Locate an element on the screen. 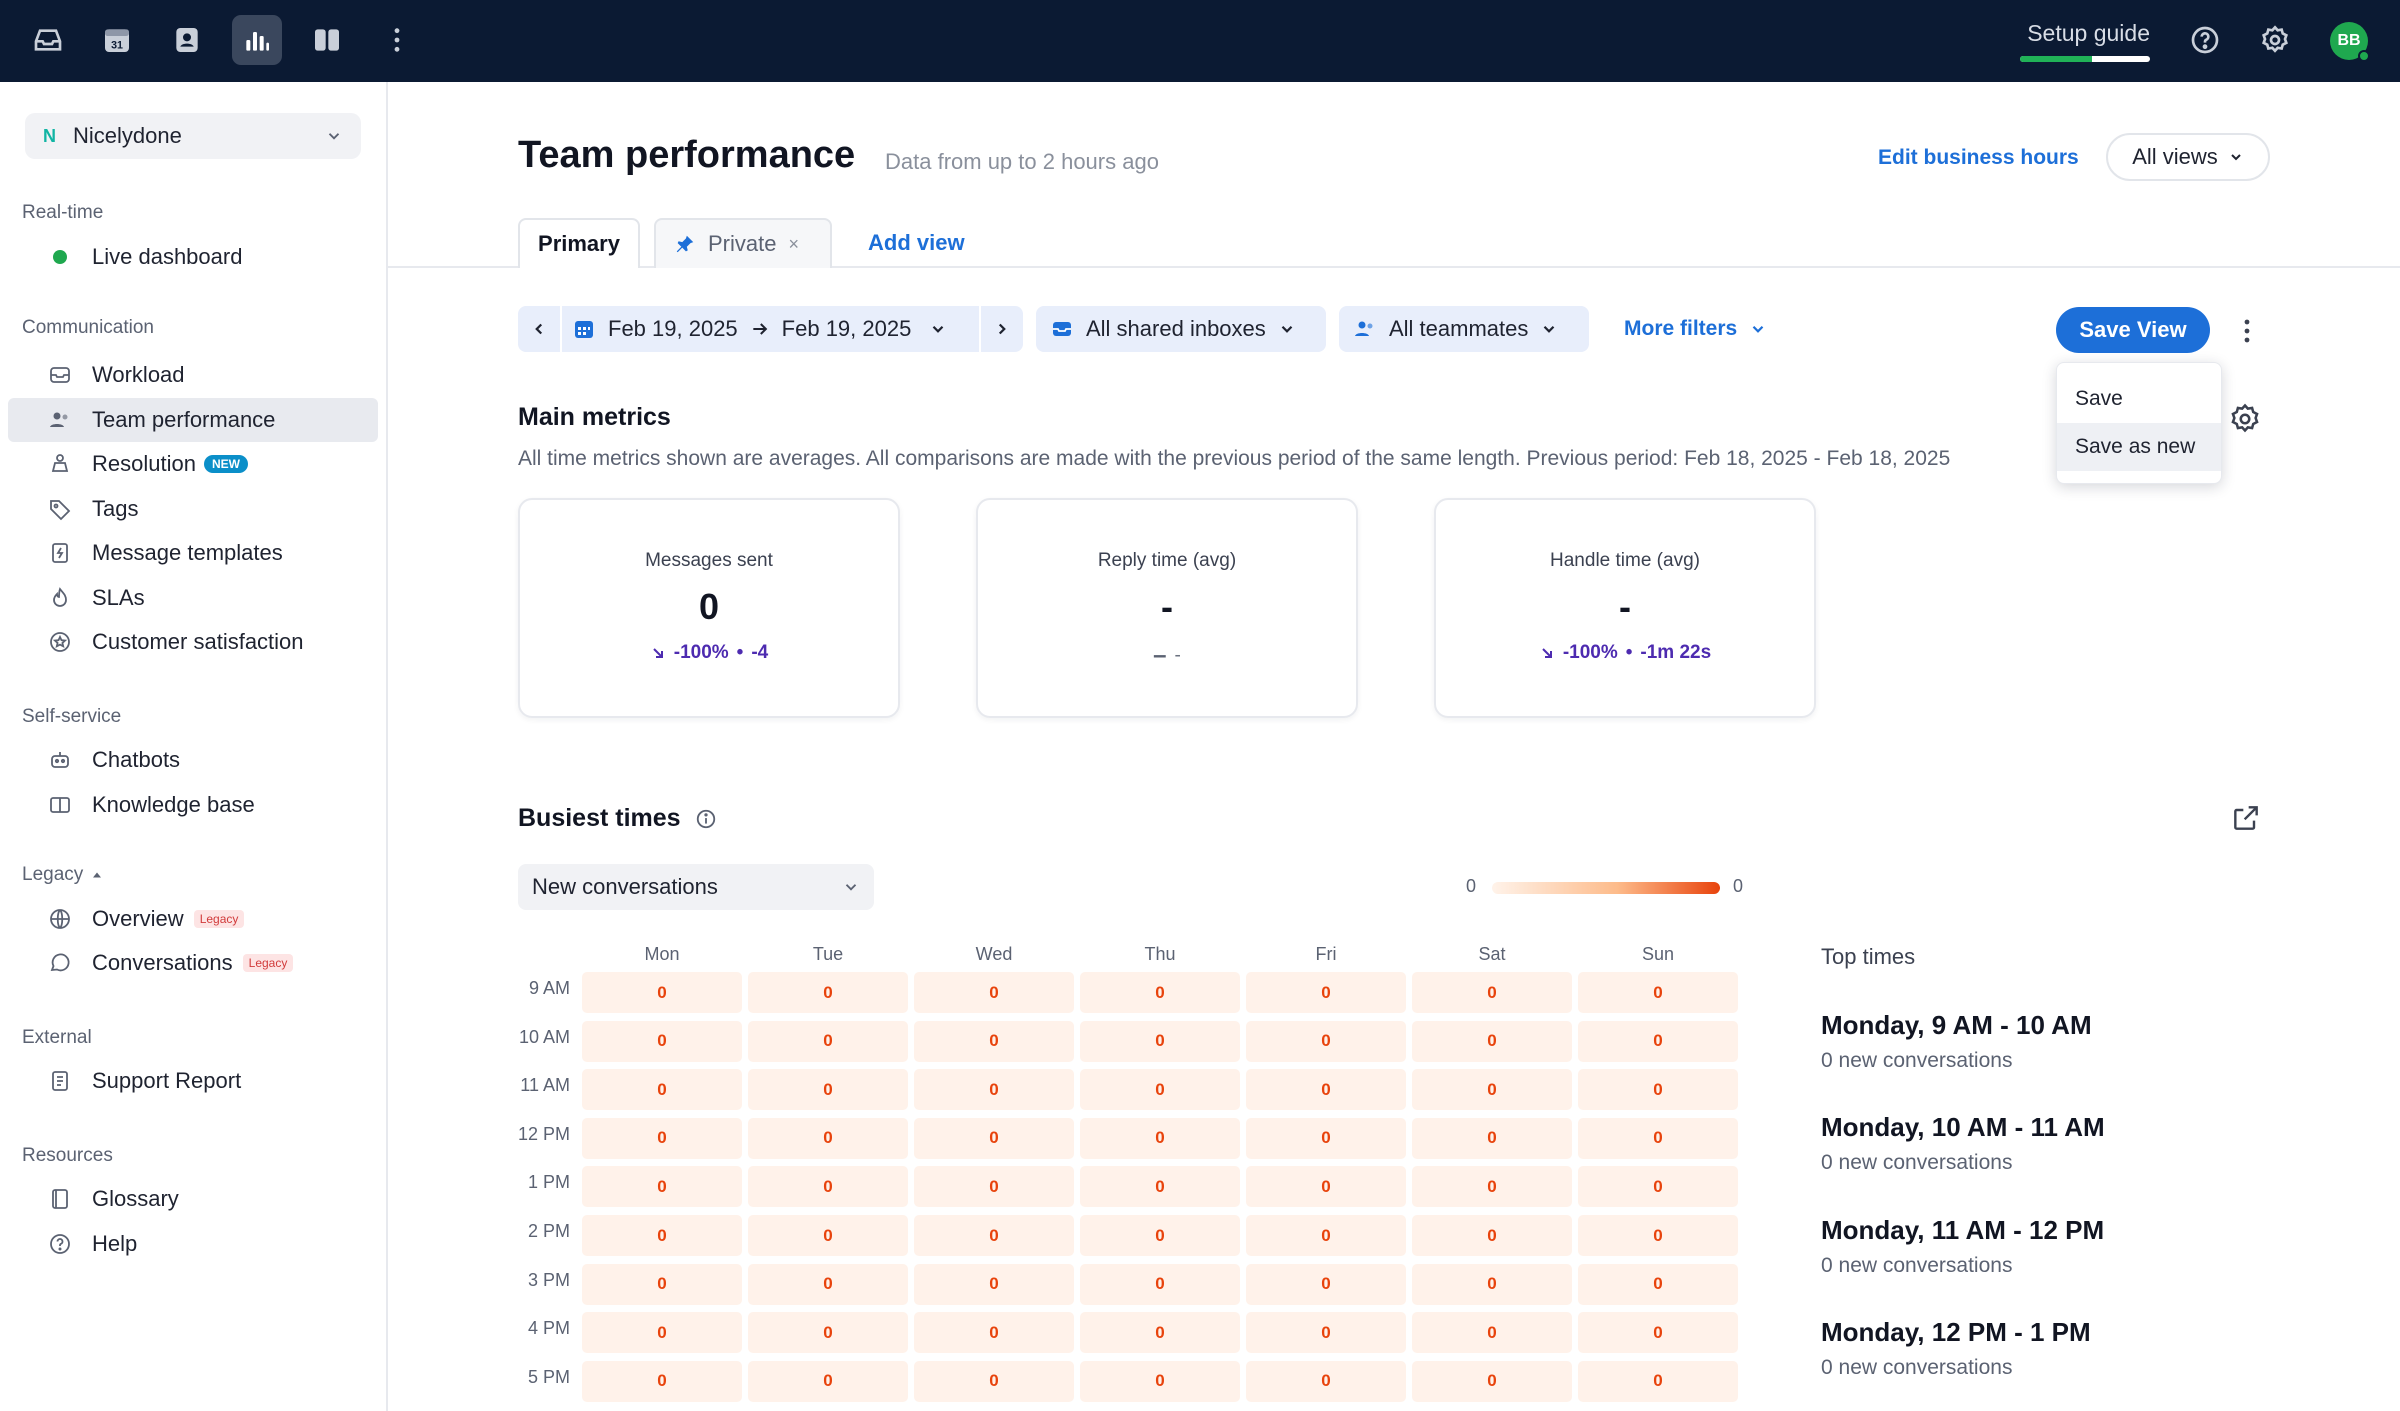  knowledge-base-icon is located at coordinates (327, 40).